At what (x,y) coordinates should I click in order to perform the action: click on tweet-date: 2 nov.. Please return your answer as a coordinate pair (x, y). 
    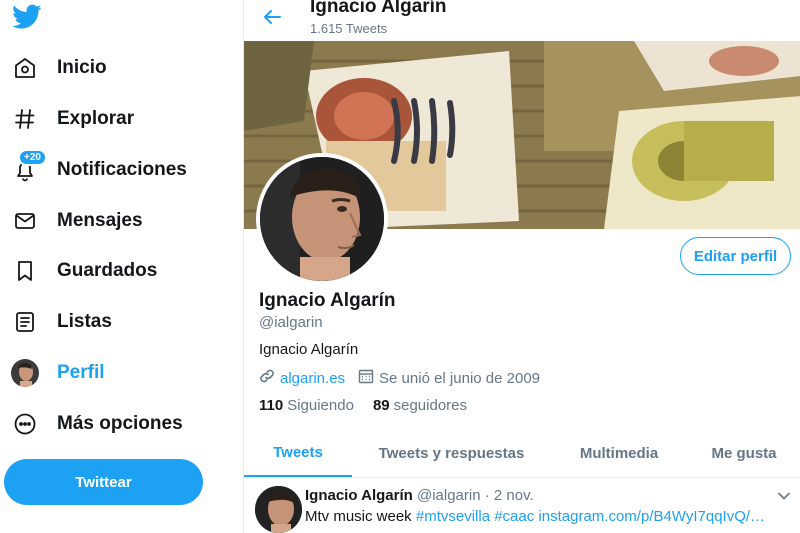
    Looking at the image, I should click on (514, 495).